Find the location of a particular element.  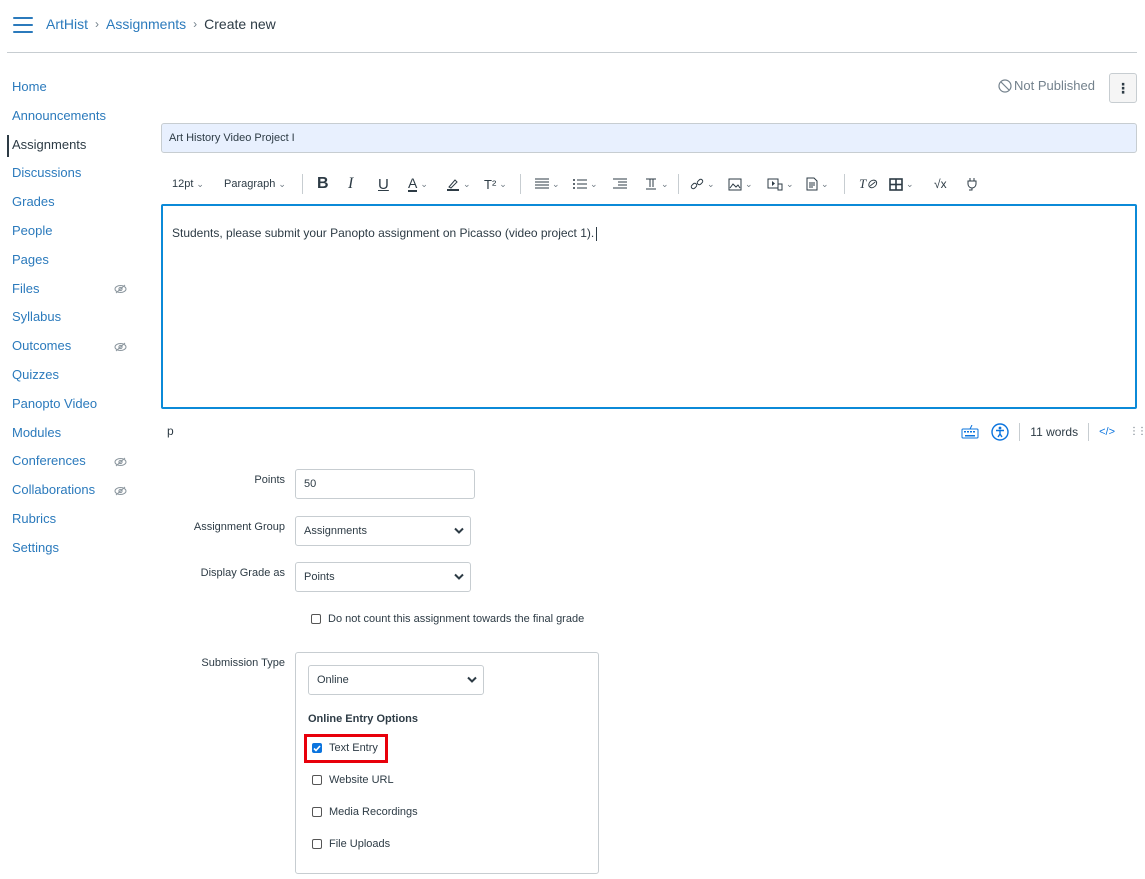

status-divider is located at coordinates (1020, 432).